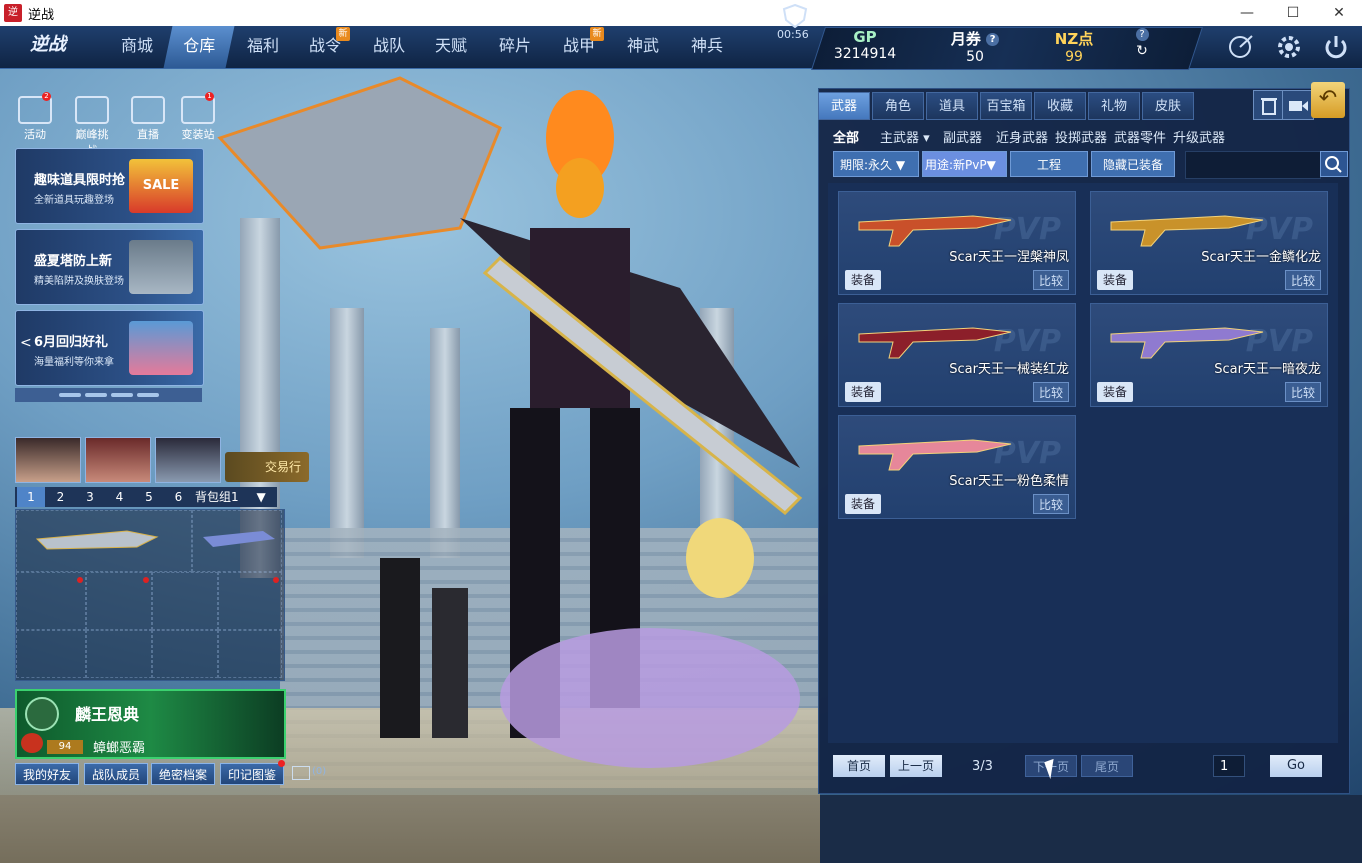 This screenshot has width=1362, height=863. I want to click on subcategory-6: 升级武器, so click(1199, 136).